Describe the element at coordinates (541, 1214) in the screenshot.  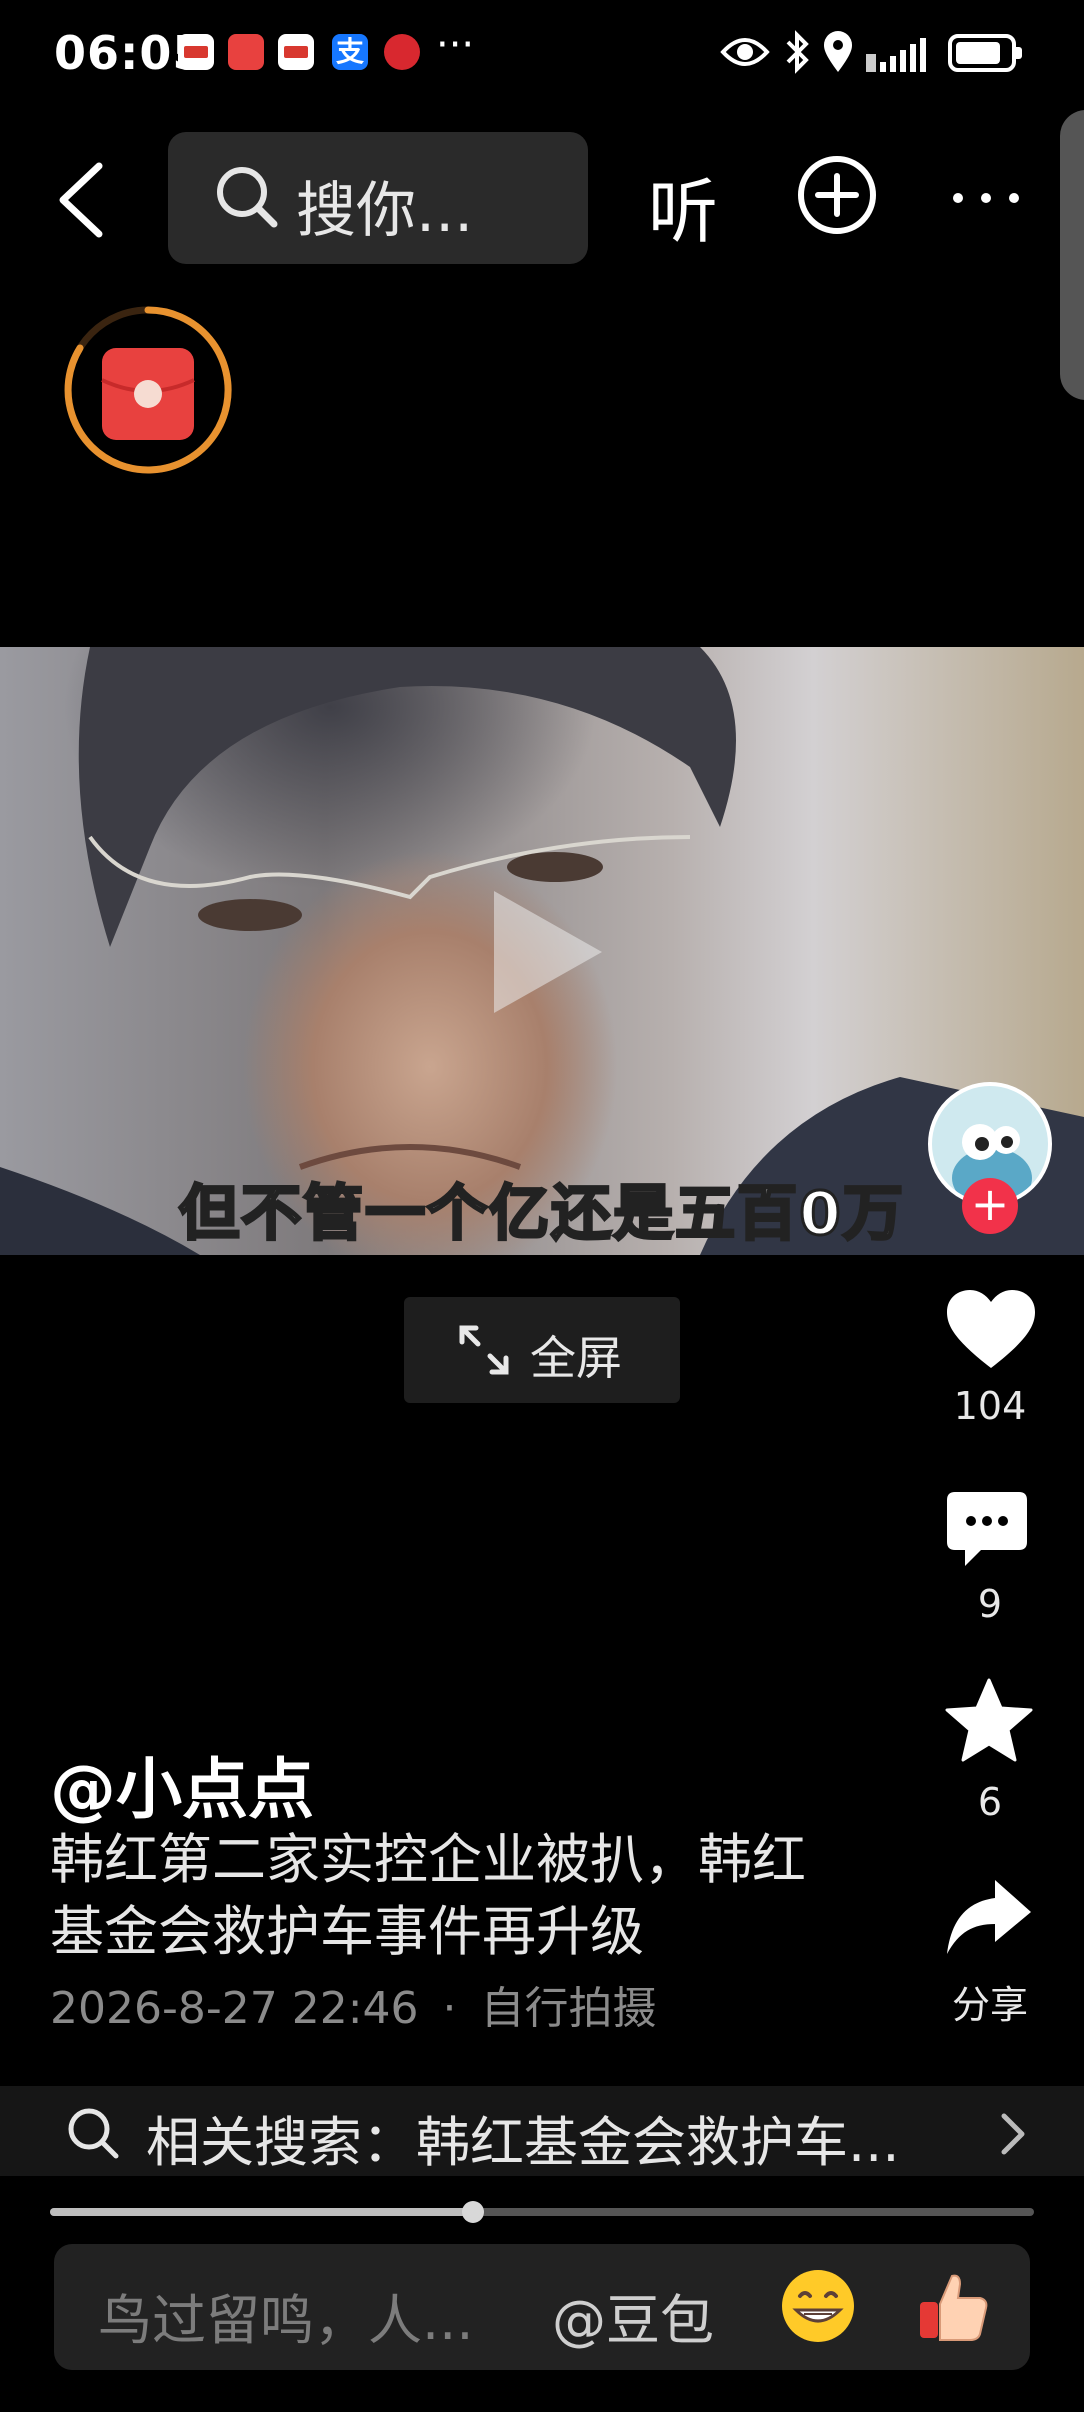
I see `video-subtitle: 但不管一个亿还是五百0万` at that location.